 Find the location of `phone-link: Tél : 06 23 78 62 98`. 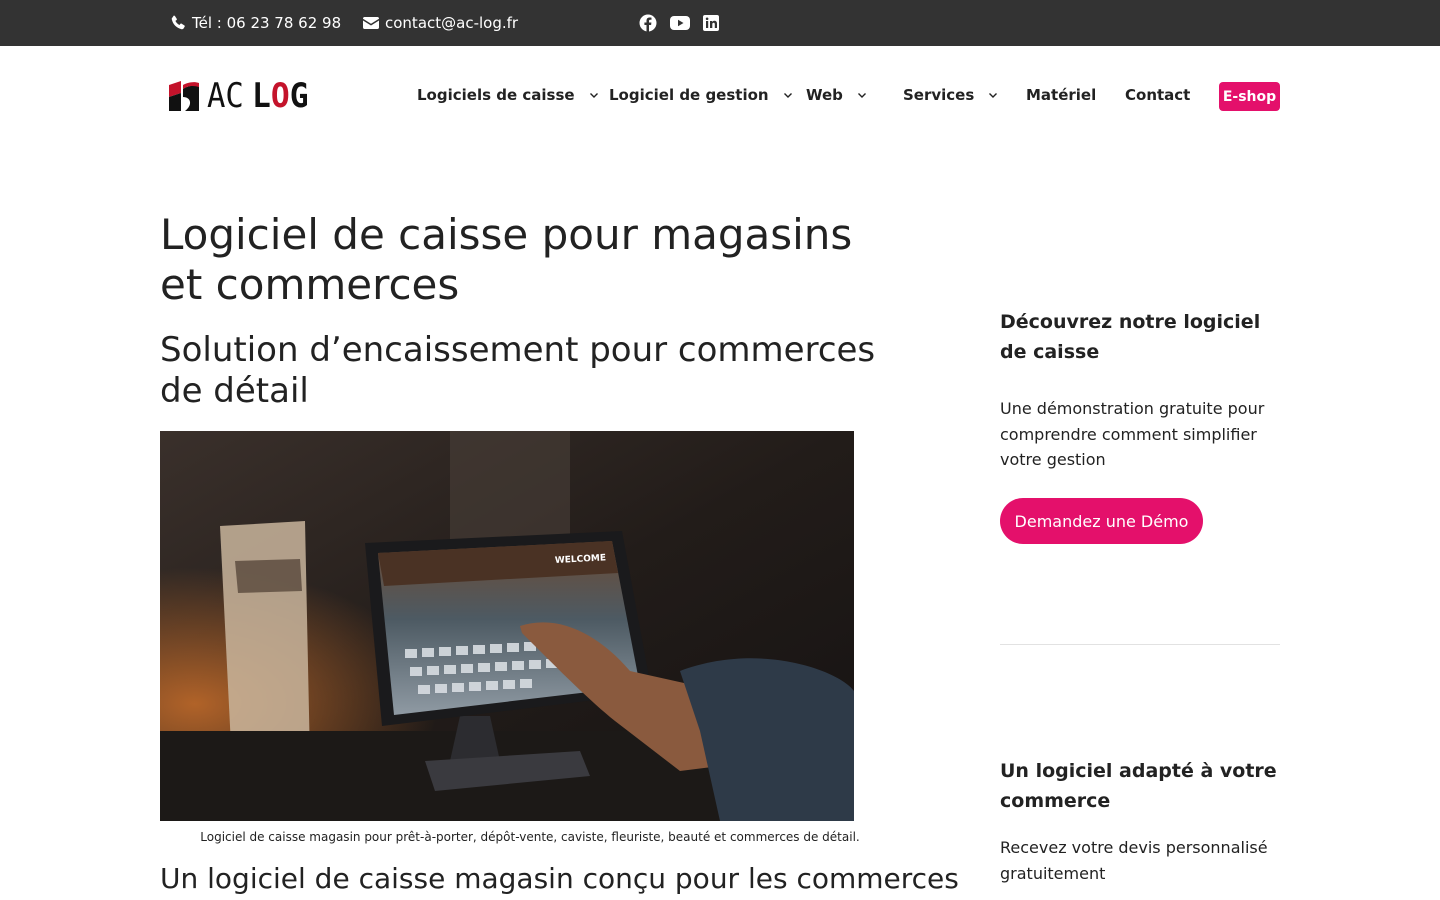

phone-link: Tél : 06 23 78 62 98 is located at coordinates (255, 23).